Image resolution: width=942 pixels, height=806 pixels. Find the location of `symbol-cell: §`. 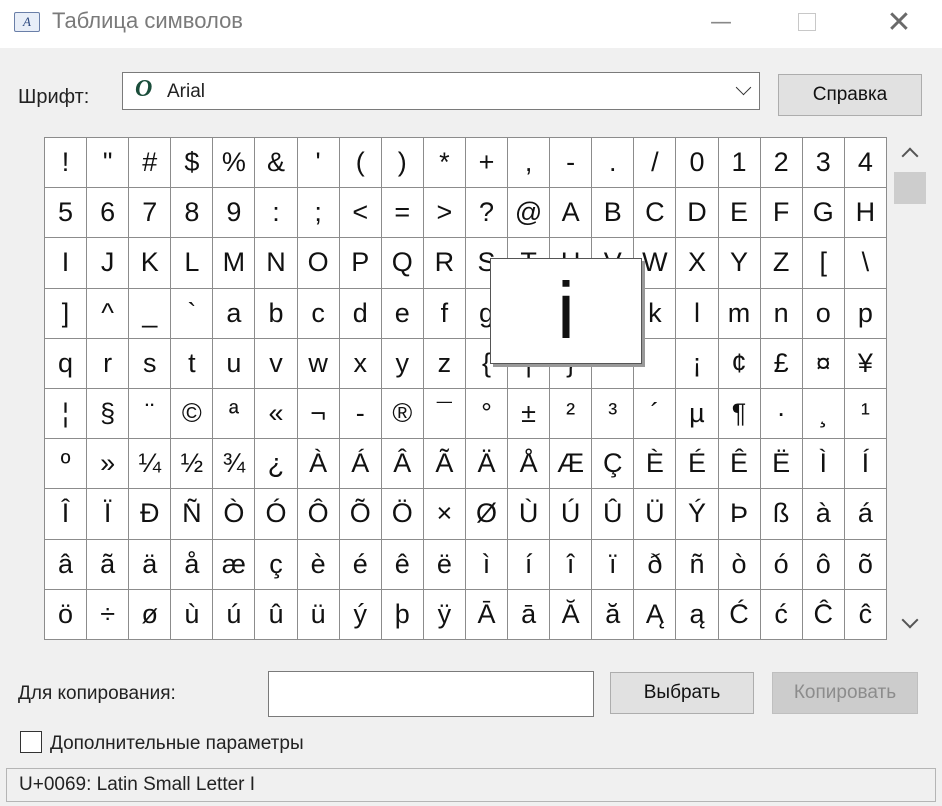

symbol-cell: § is located at coordinates (108, 414).